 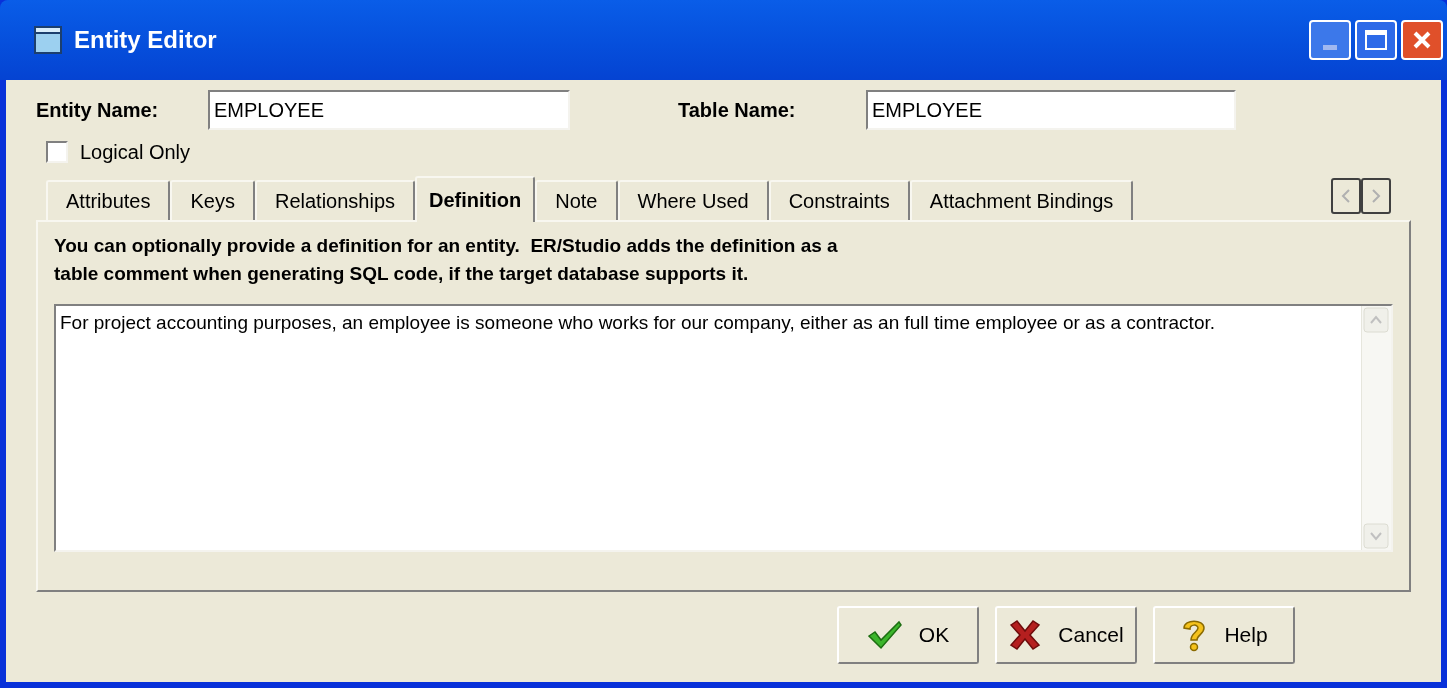 I want to click on field-label: Table Name:, so click(x=737, y=110).